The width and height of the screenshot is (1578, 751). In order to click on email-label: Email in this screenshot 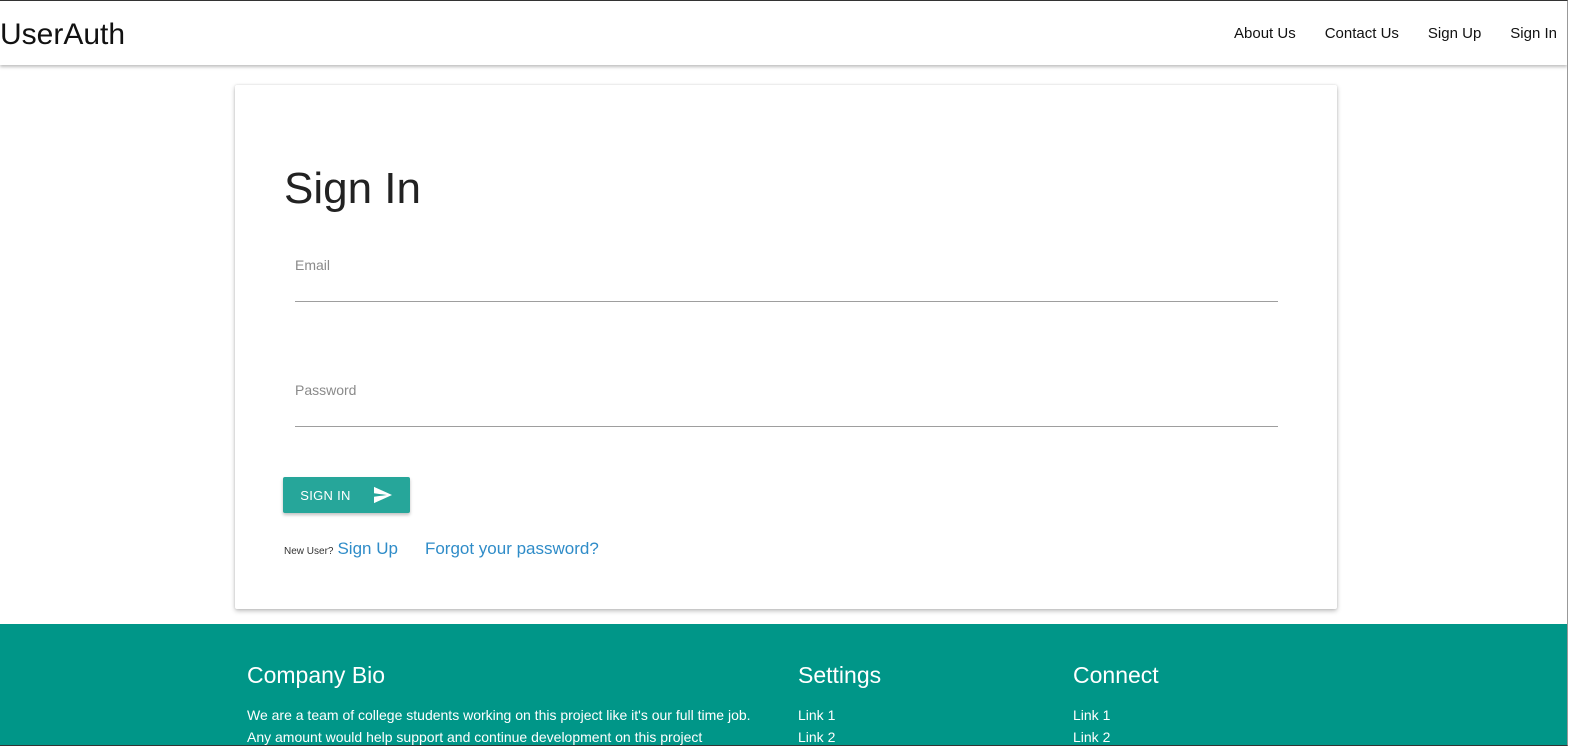, I will do `click(313, 265)`.